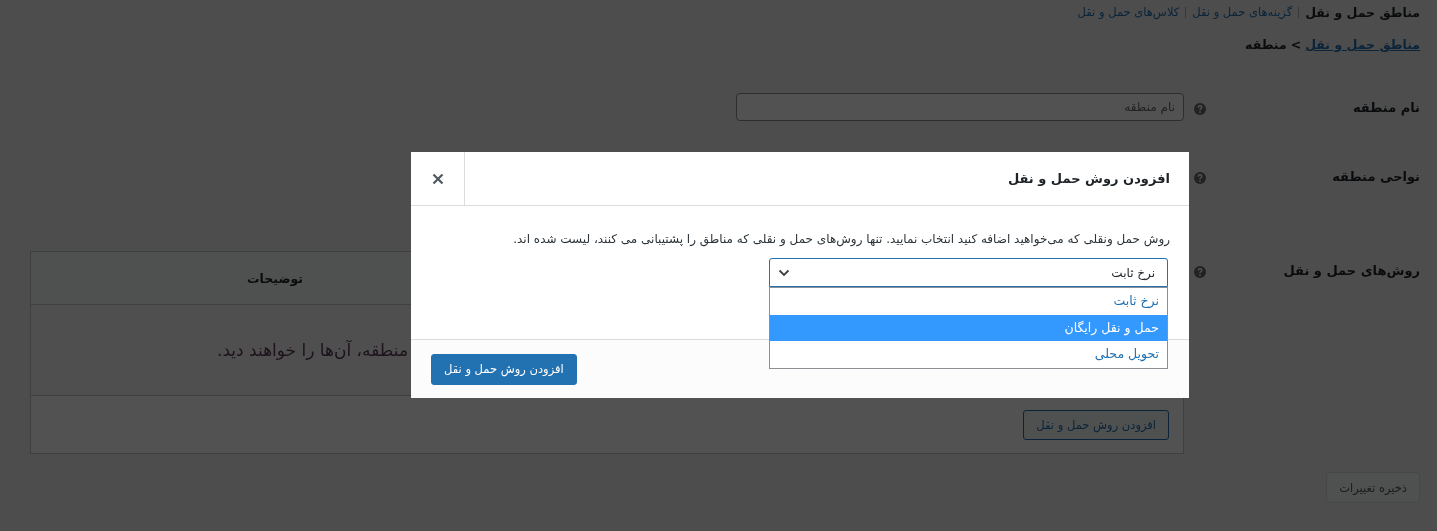 This screenshot has width=1437, height=531. What do you see at coordinates (968, 354) in the screenshot?
I see `dropdown-option: تحویل محلی` at bounding box center [968, 354].